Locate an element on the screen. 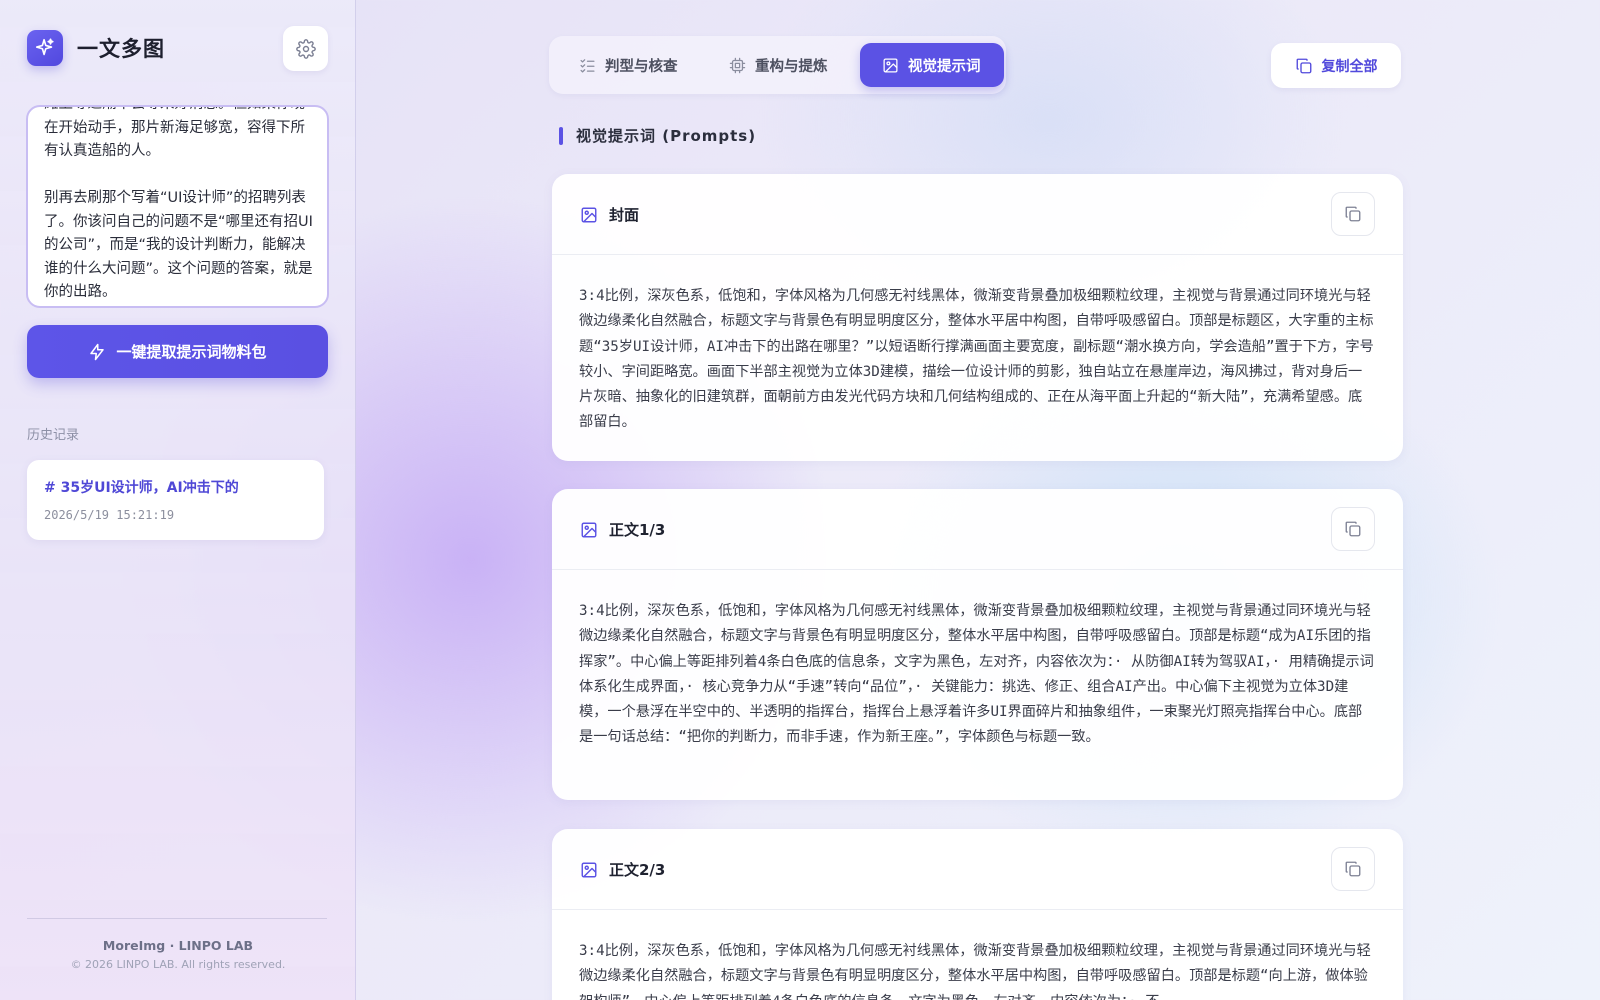 The height and width of the screenshot is (1000, 1600). history-item-date: 2026/5/19 15:21:19 is located at coordinates (109, 515).